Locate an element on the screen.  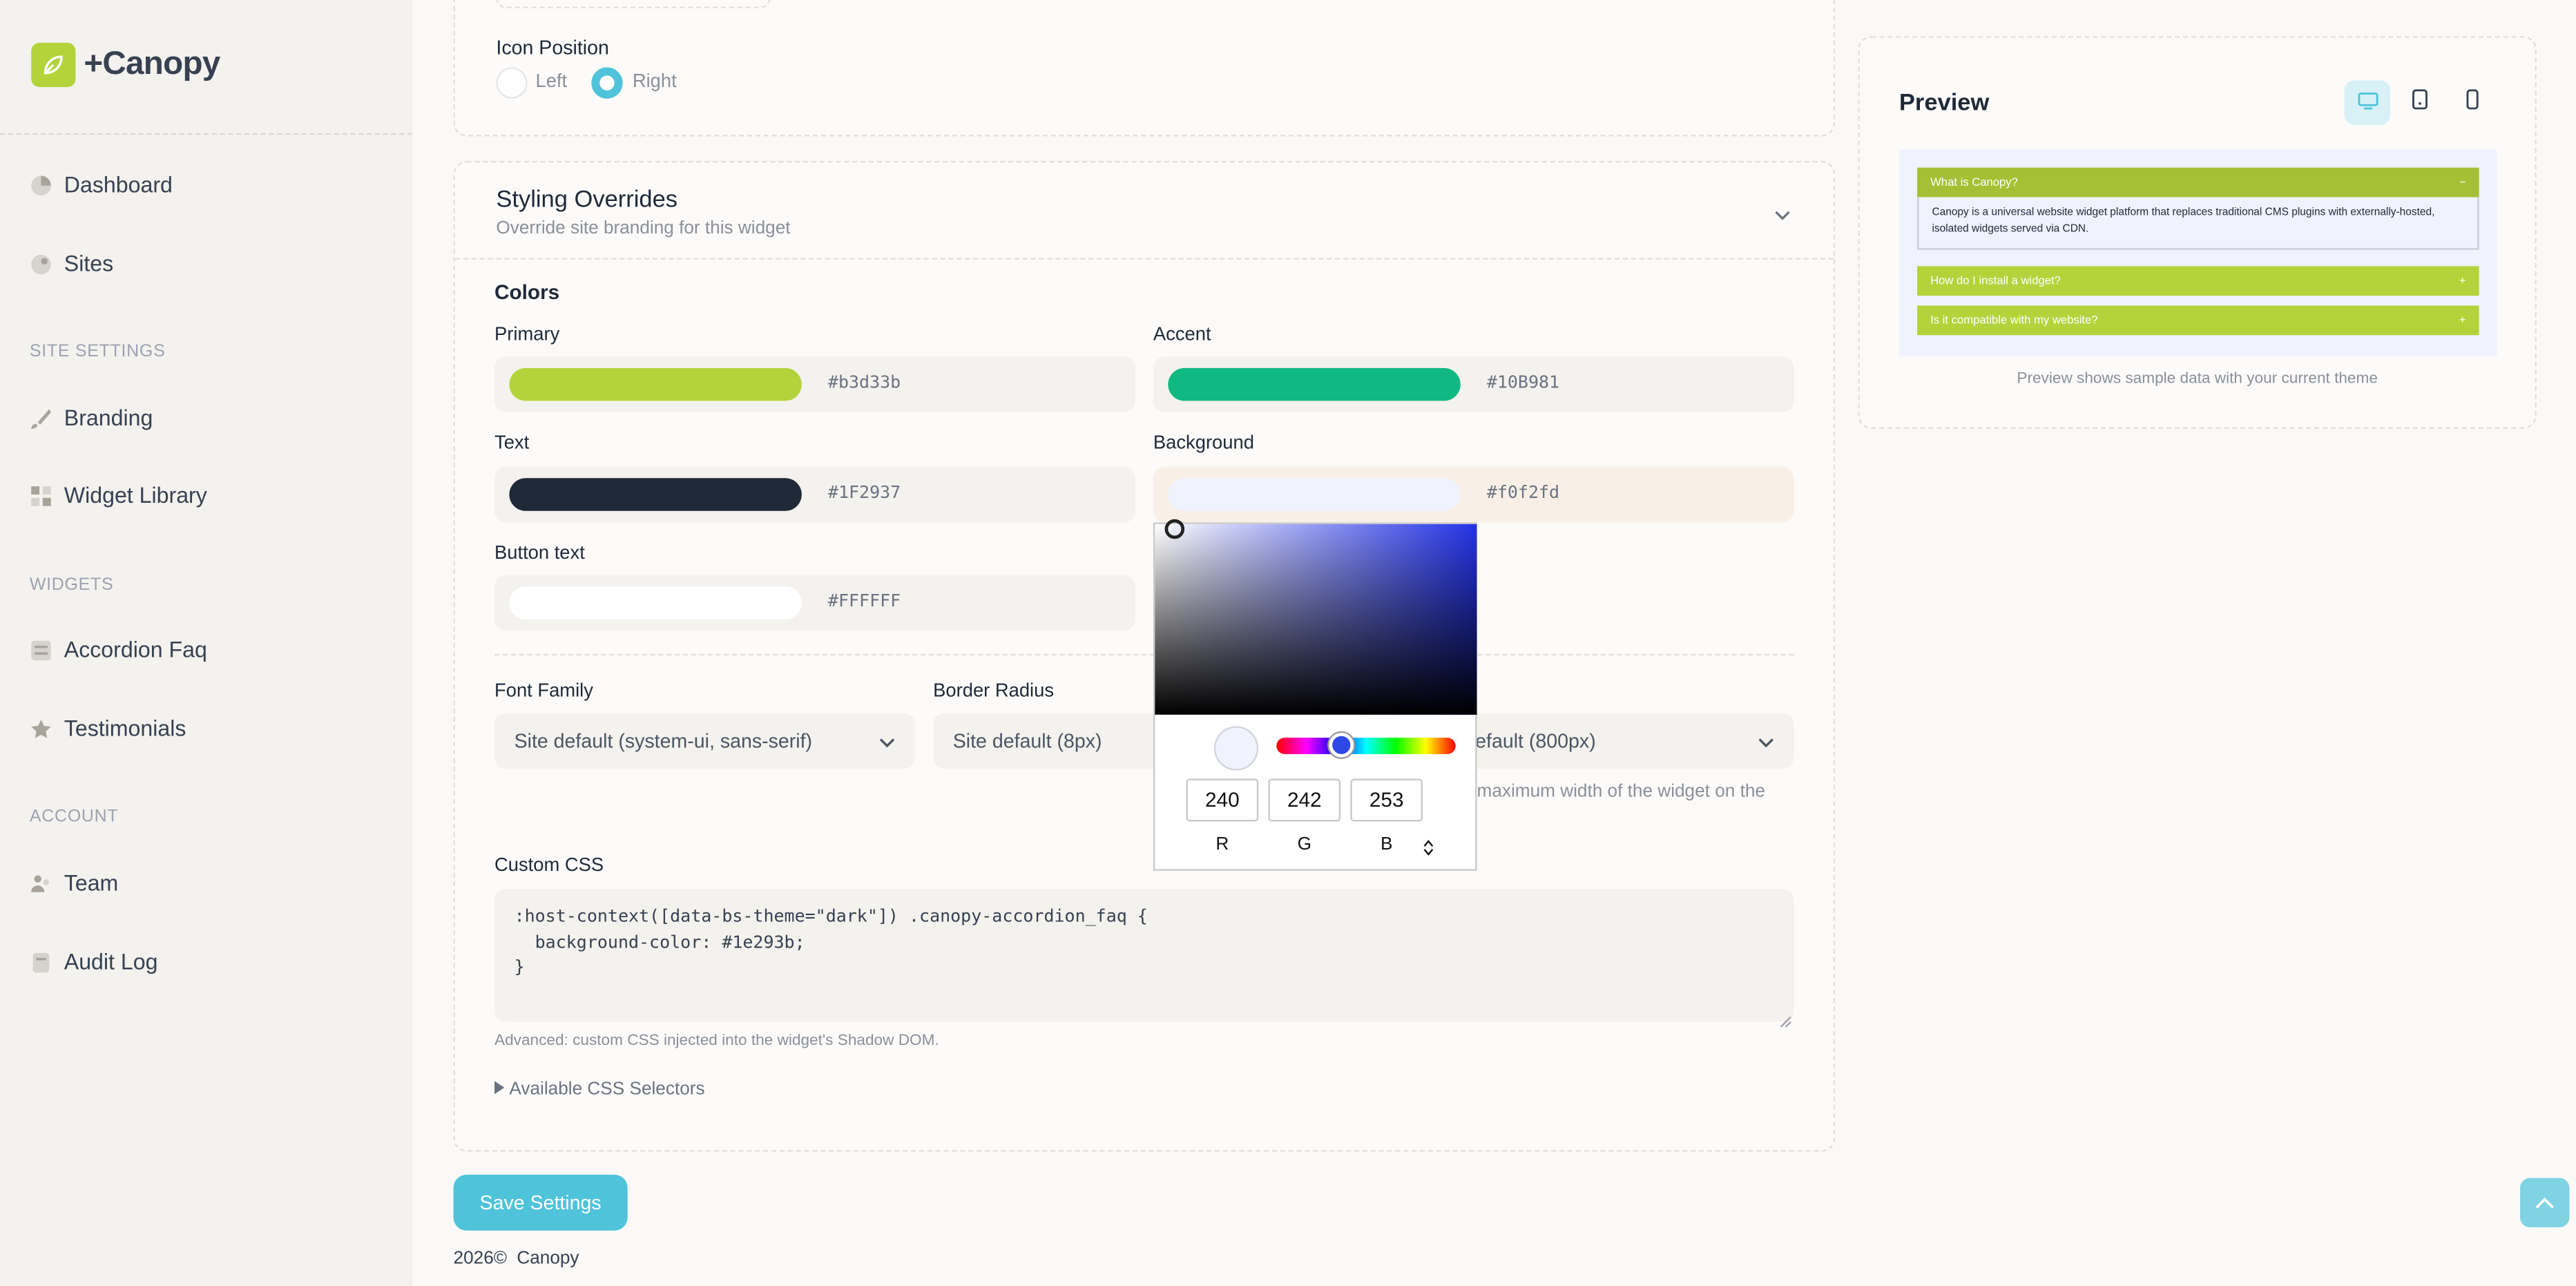
background-swatch is located at coordinates (1314, 494).